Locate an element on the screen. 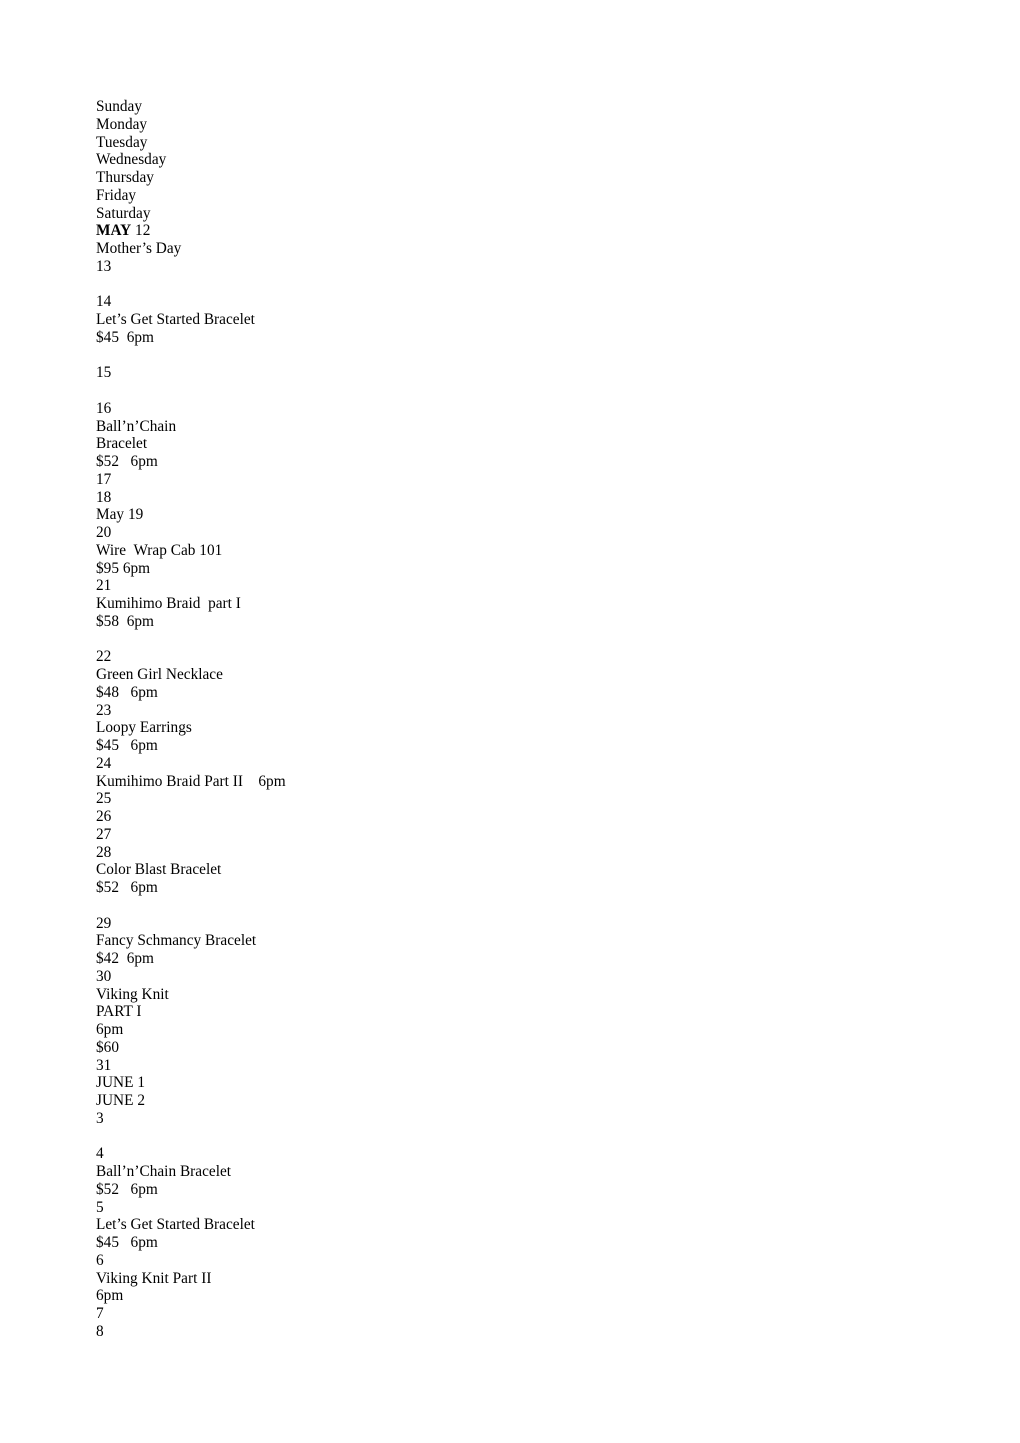 This screenshot has height=1443, width=1020. document-line: 7 is located at coordinates (100, 1313).